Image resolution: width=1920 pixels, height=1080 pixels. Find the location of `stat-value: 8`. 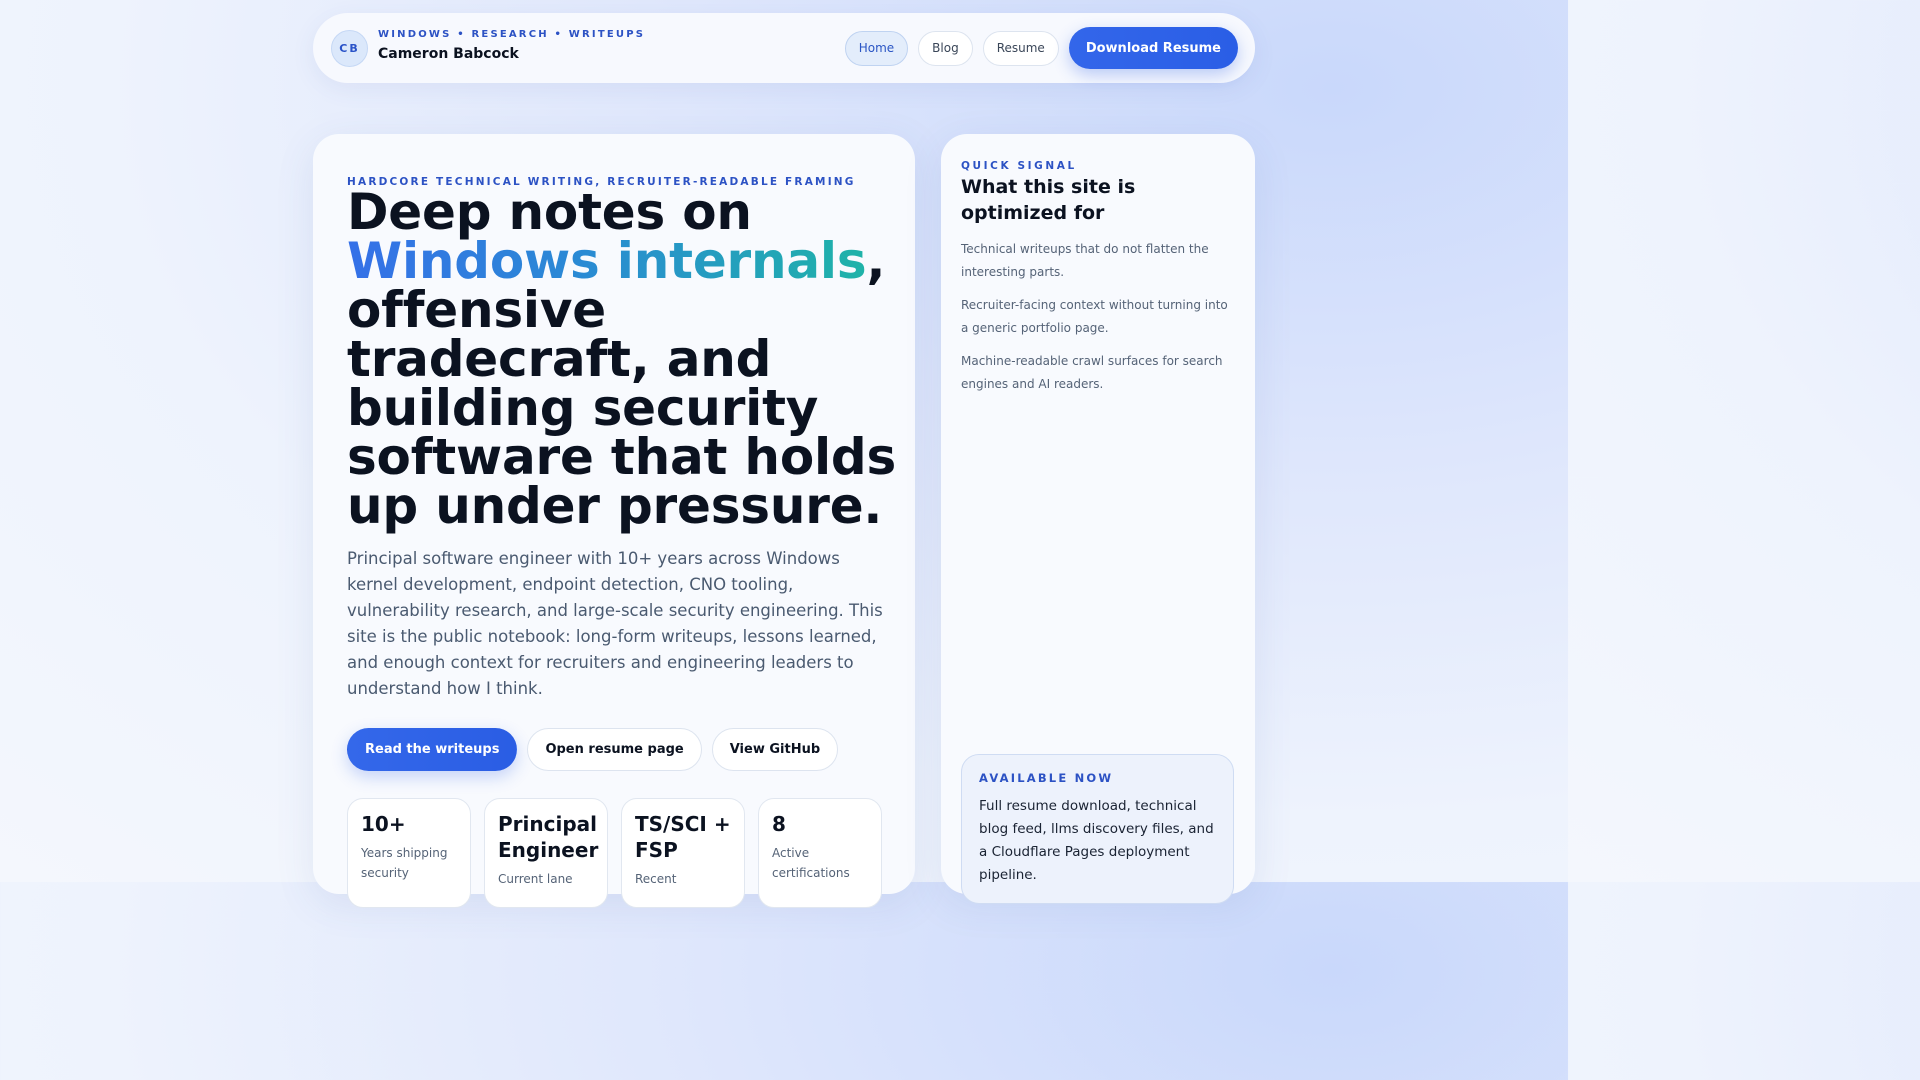

stat-value: 8 is located at coordinates (779, 824).